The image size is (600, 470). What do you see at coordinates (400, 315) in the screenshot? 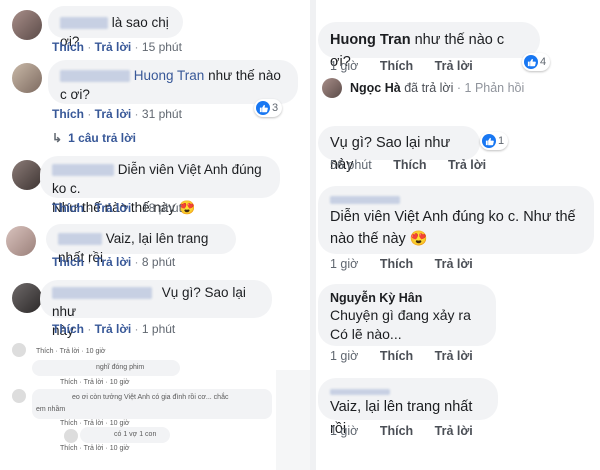
I see `comment-text-line1: Chuyện gì đang xảy ra` at bounding box center [400, 315].